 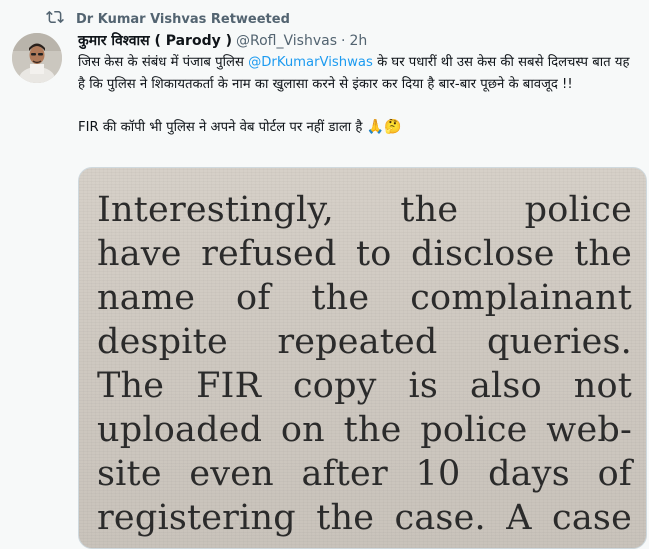 I want to click on clipping-line: name of the complainant, so click(x=364, y=298).